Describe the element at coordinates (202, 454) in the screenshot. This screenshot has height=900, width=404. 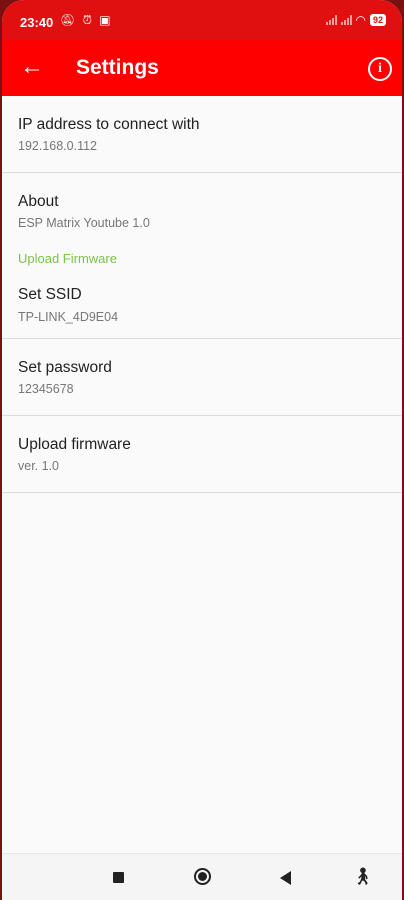
I see `pref-upload-firmware: Upload firmware ver. 1.0` at that location.